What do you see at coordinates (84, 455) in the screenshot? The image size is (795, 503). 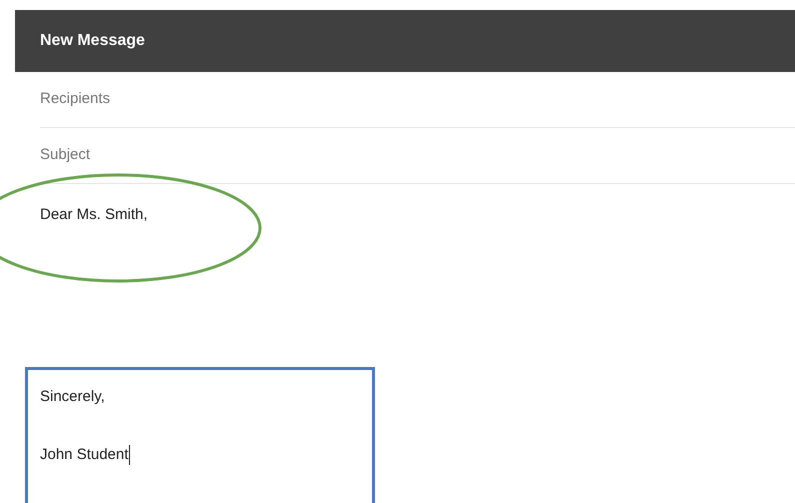 I see `signature-text: John Student` at bounding box center [84, 455].